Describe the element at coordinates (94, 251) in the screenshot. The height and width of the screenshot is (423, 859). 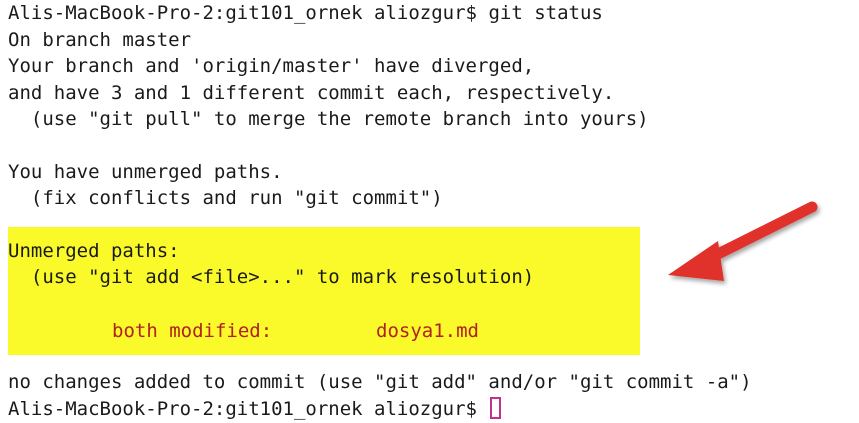
I see `unmerged-paths-header: Unmerged paths:` at that location.